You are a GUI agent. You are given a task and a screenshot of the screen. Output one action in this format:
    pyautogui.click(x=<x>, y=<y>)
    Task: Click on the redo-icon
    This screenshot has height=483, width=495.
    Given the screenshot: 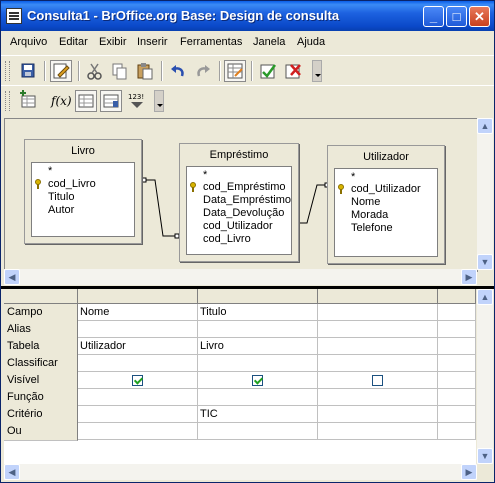 What is the action you would take?
    pyautogui.click(x=203, y=71)
    